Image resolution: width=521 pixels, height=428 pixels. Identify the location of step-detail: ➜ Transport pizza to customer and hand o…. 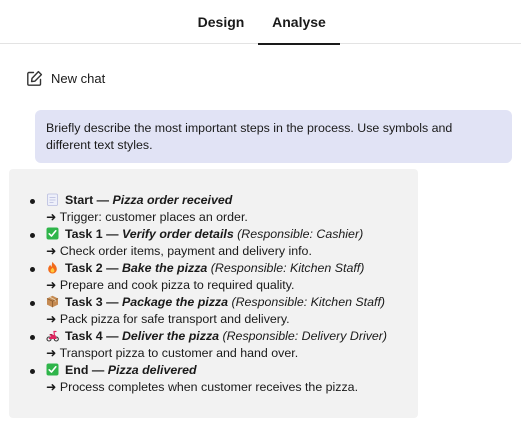
(172, 353).